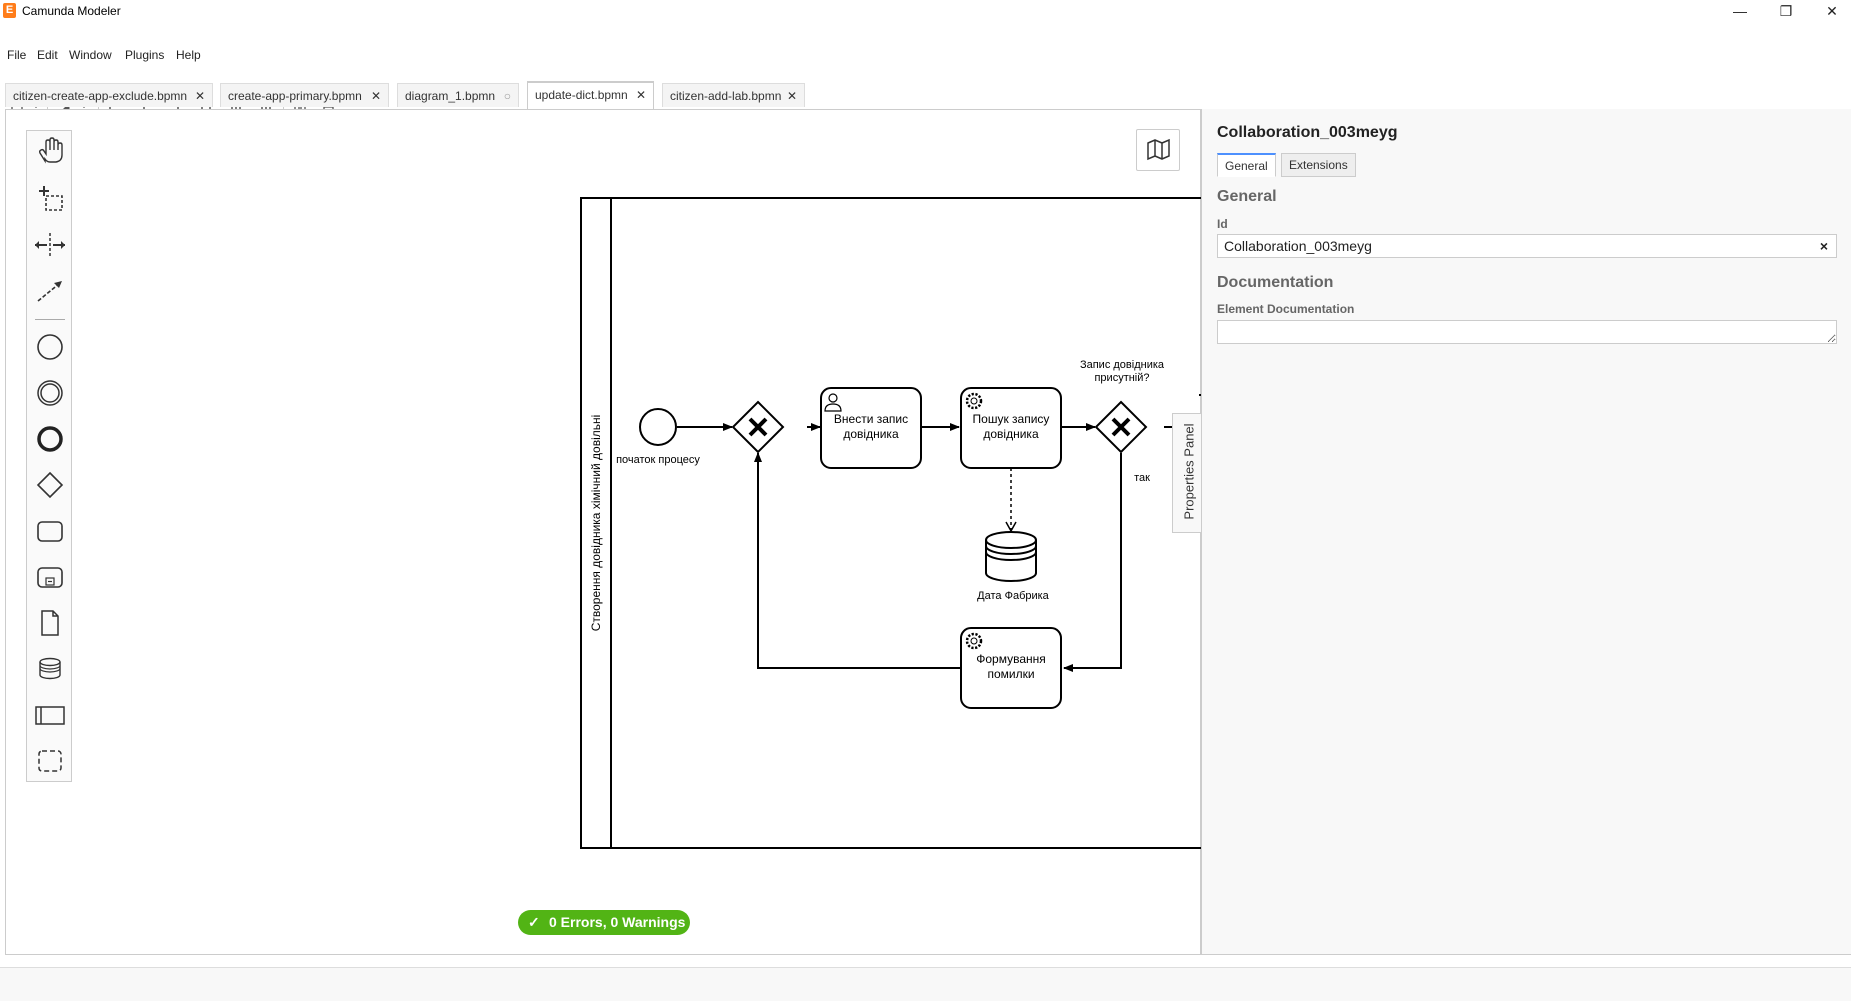  Describe the element at coordinates (1275, 282) in the screenshot. I see `section-documentation-heading: Documentation` at that location.